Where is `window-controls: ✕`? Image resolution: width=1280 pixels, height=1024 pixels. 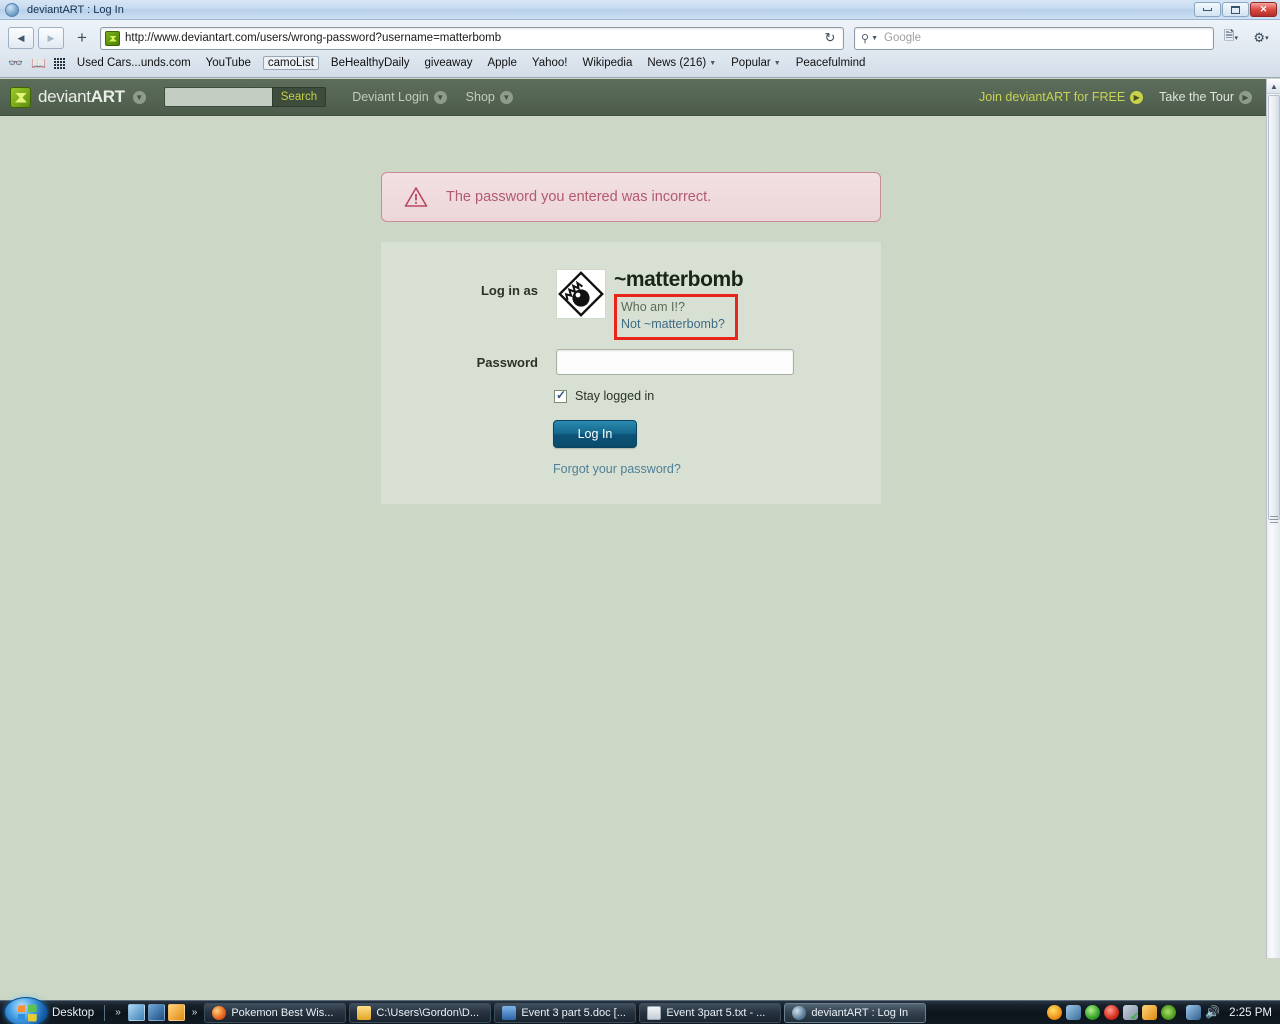
window-controls: ✕ is located at coordinates (1237, 9).